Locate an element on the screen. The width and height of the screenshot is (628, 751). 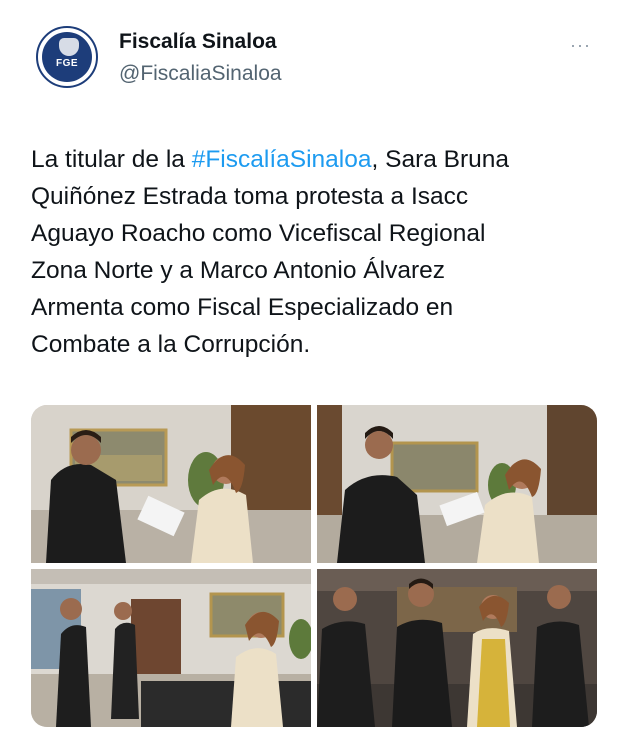
more-dots-icon: ··· is located at coordinates (580, 45).